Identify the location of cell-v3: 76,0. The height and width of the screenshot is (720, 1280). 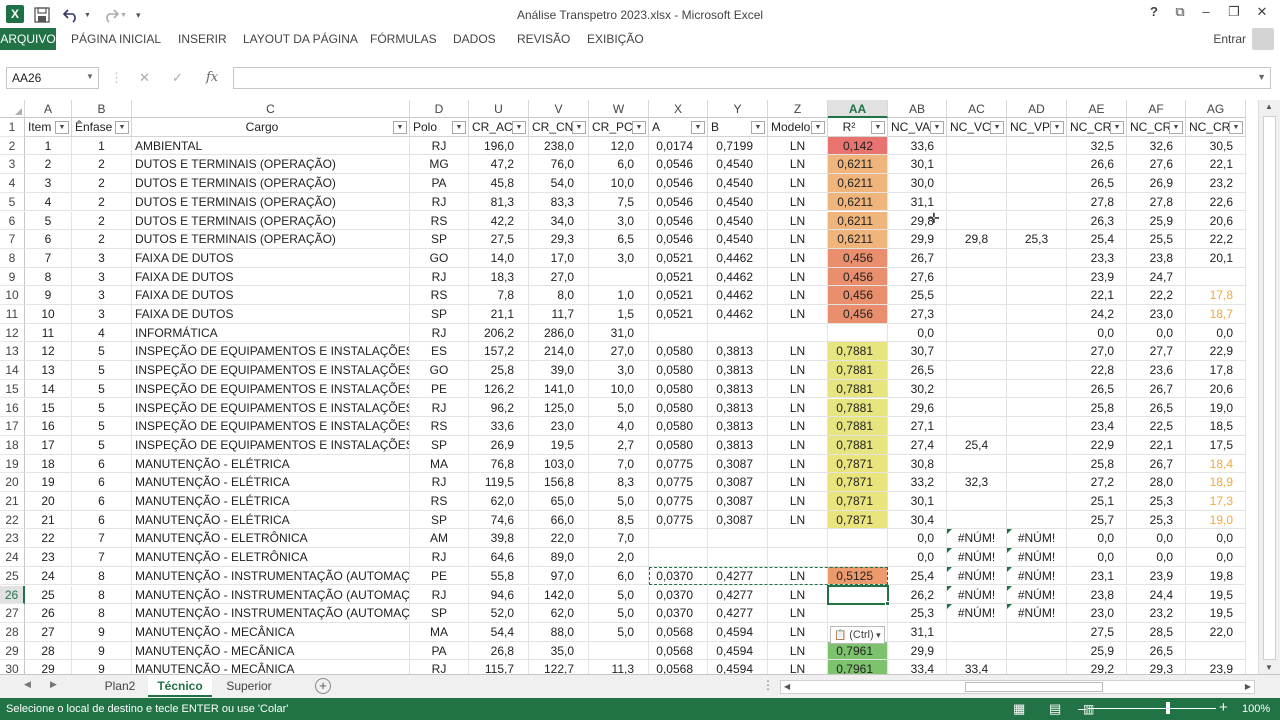
(559, 165).